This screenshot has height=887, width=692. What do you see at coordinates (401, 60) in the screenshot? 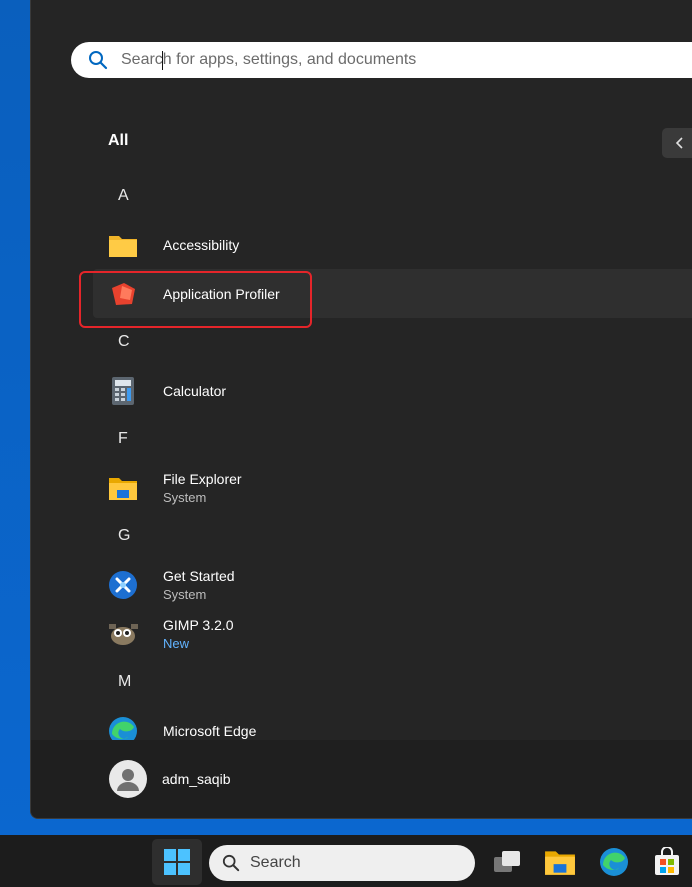
I see `search-input` at bounding box center [401, 60].